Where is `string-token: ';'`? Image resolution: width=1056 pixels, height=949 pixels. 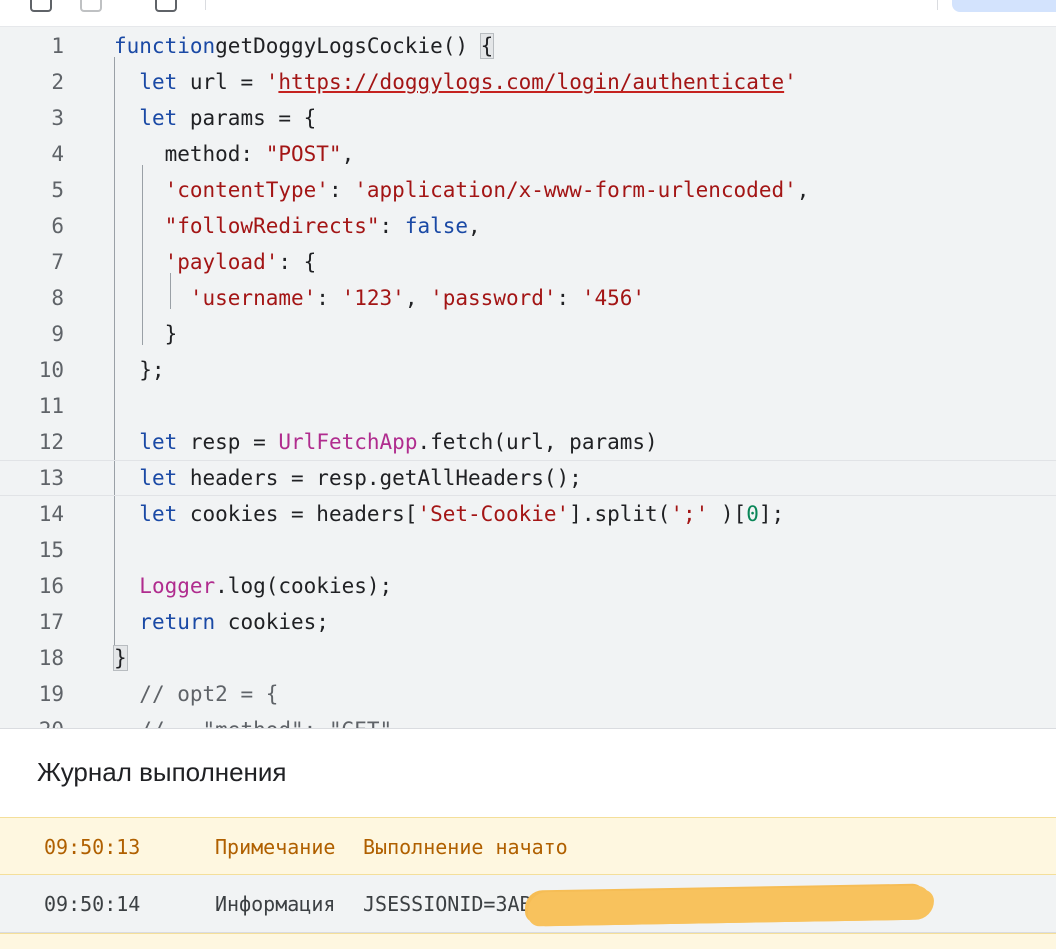 string-token: ';' is located at coordinates (689, 514).